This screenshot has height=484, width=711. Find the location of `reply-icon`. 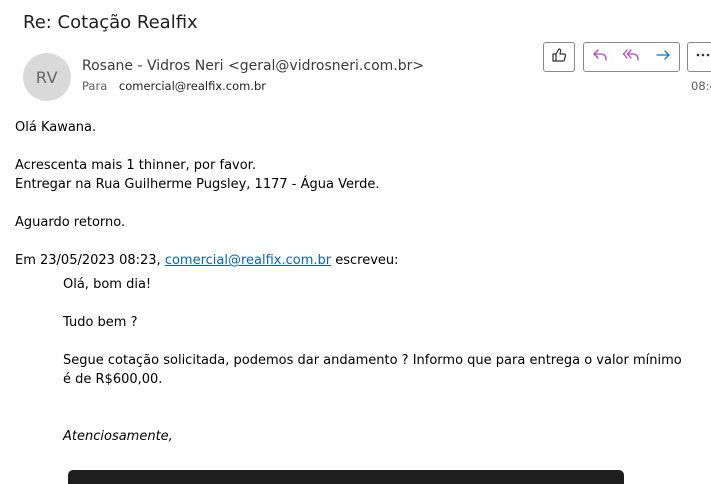

reply-icon is located at coordinates (600, 57).